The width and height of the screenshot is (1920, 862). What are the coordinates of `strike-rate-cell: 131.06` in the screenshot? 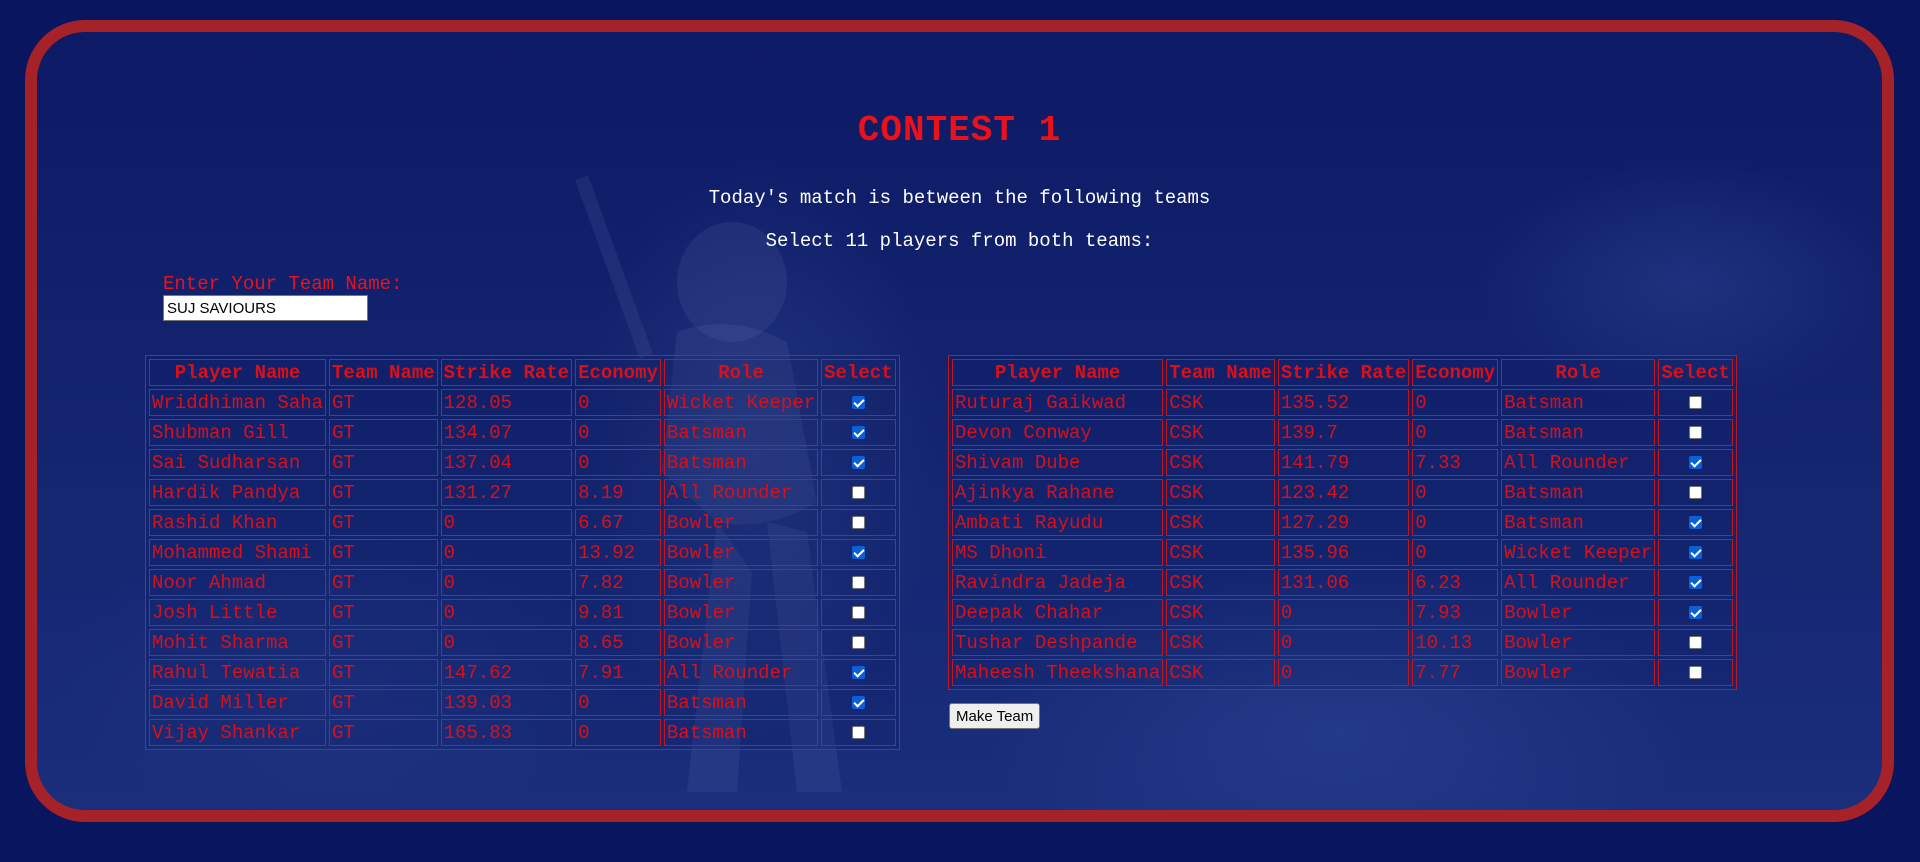 It's located at (1343, 582).